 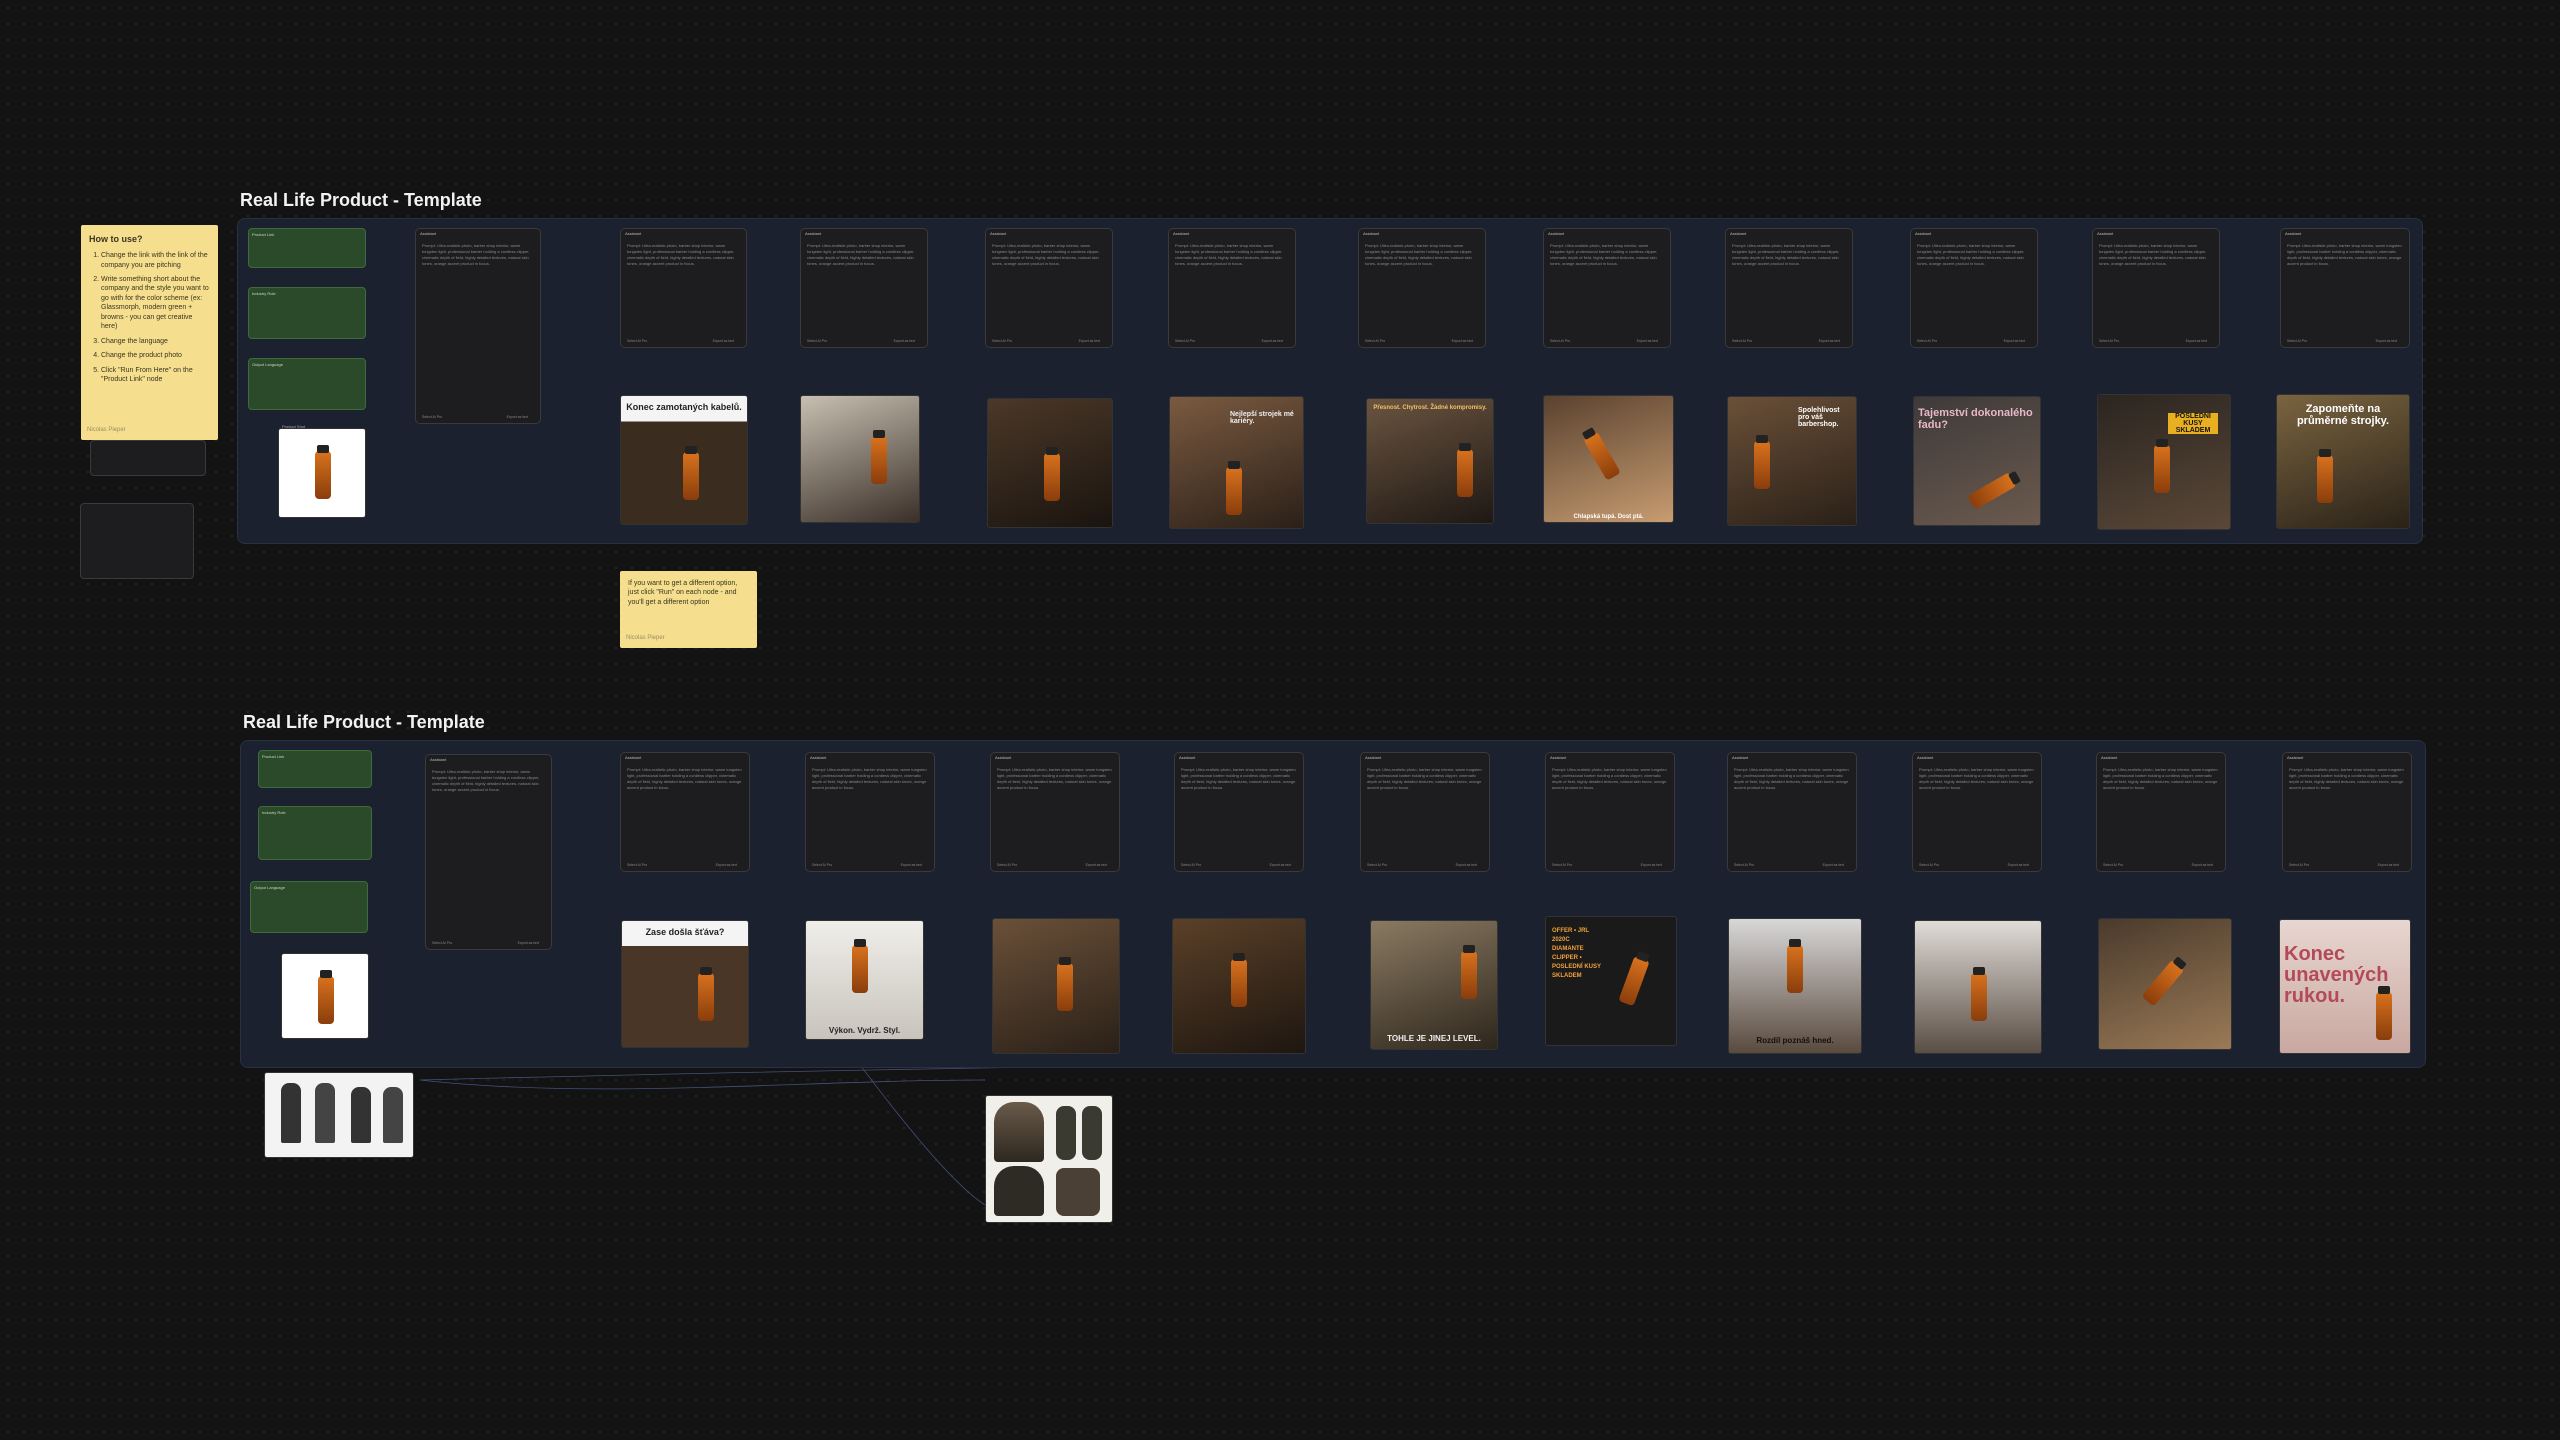 What do you see at coordinates (137, 541) in the screenshot?
I see `notes-panel` at bounding box center [137, 541].